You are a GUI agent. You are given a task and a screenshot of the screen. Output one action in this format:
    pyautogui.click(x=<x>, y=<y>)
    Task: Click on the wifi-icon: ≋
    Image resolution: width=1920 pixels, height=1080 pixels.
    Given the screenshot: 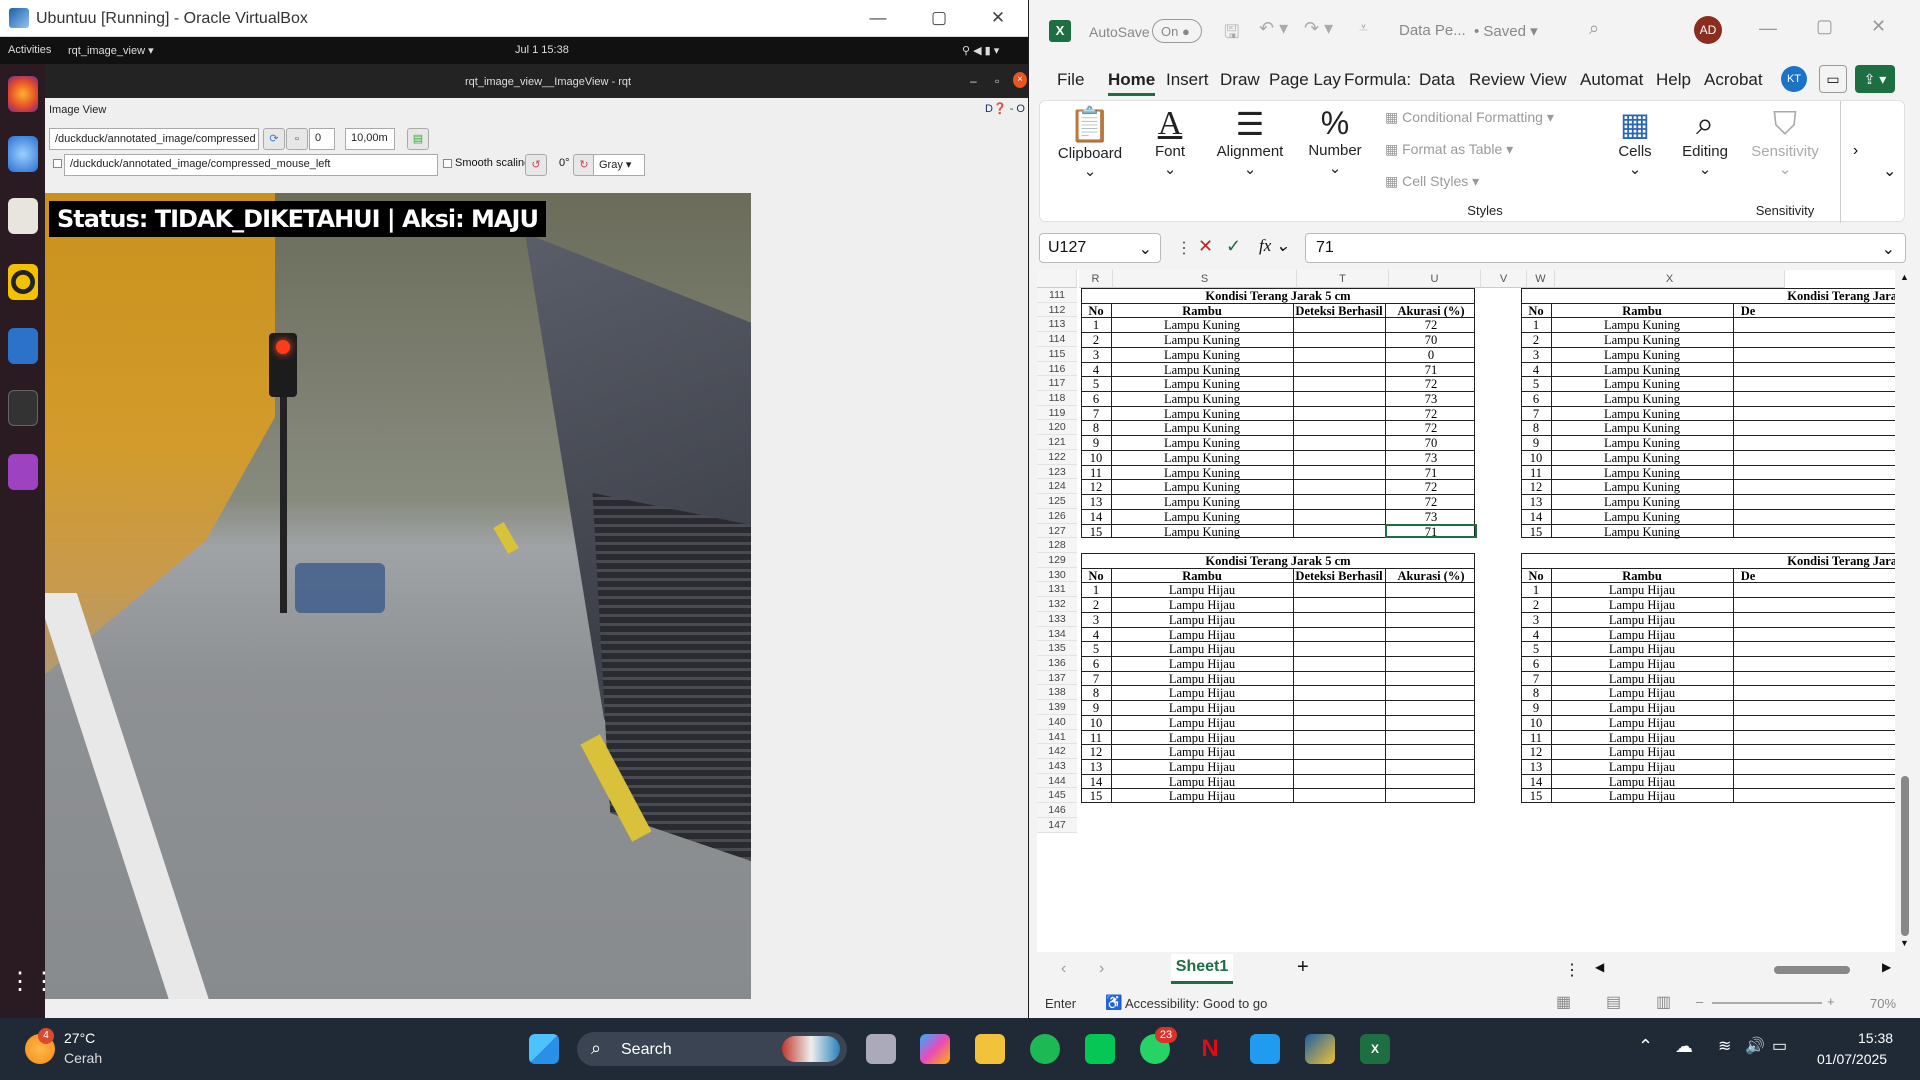 What is the action you would take?
    pyautogui.click(x=1724, y=1046)
    